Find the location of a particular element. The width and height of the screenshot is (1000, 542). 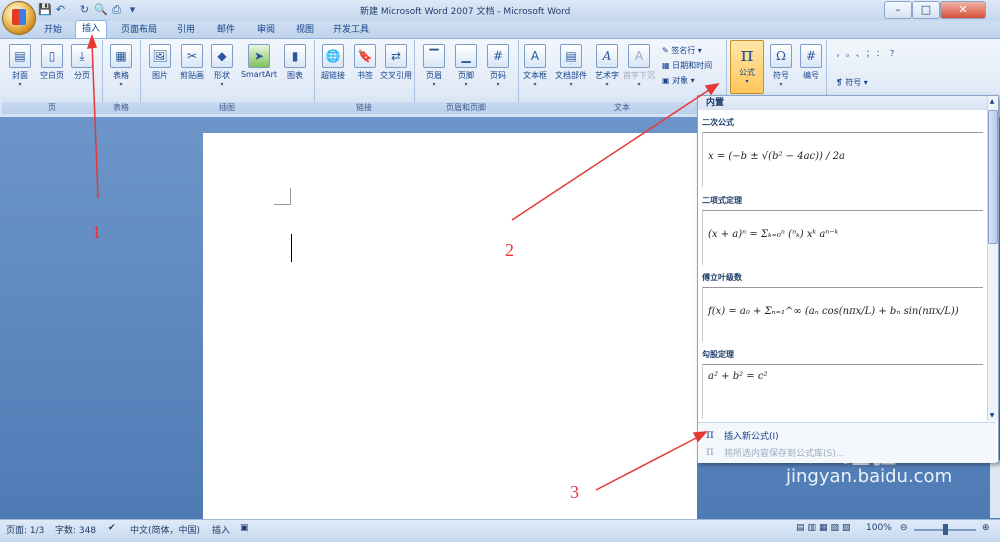

annotation-number-2: 2 is located at coordinates (509, 250).